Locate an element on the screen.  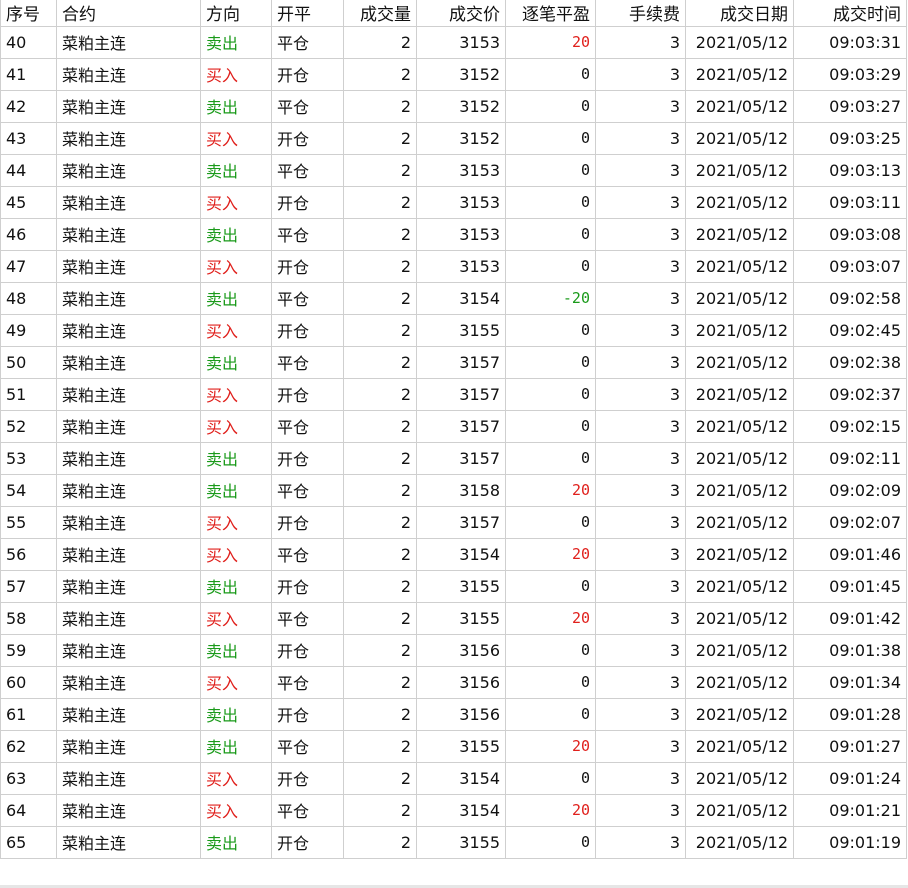
table-row: 43 菜粕主连 买入 开仓 2 3152 0 3 2021/05/12 09:03:25 is located at coordinates (453, 138).